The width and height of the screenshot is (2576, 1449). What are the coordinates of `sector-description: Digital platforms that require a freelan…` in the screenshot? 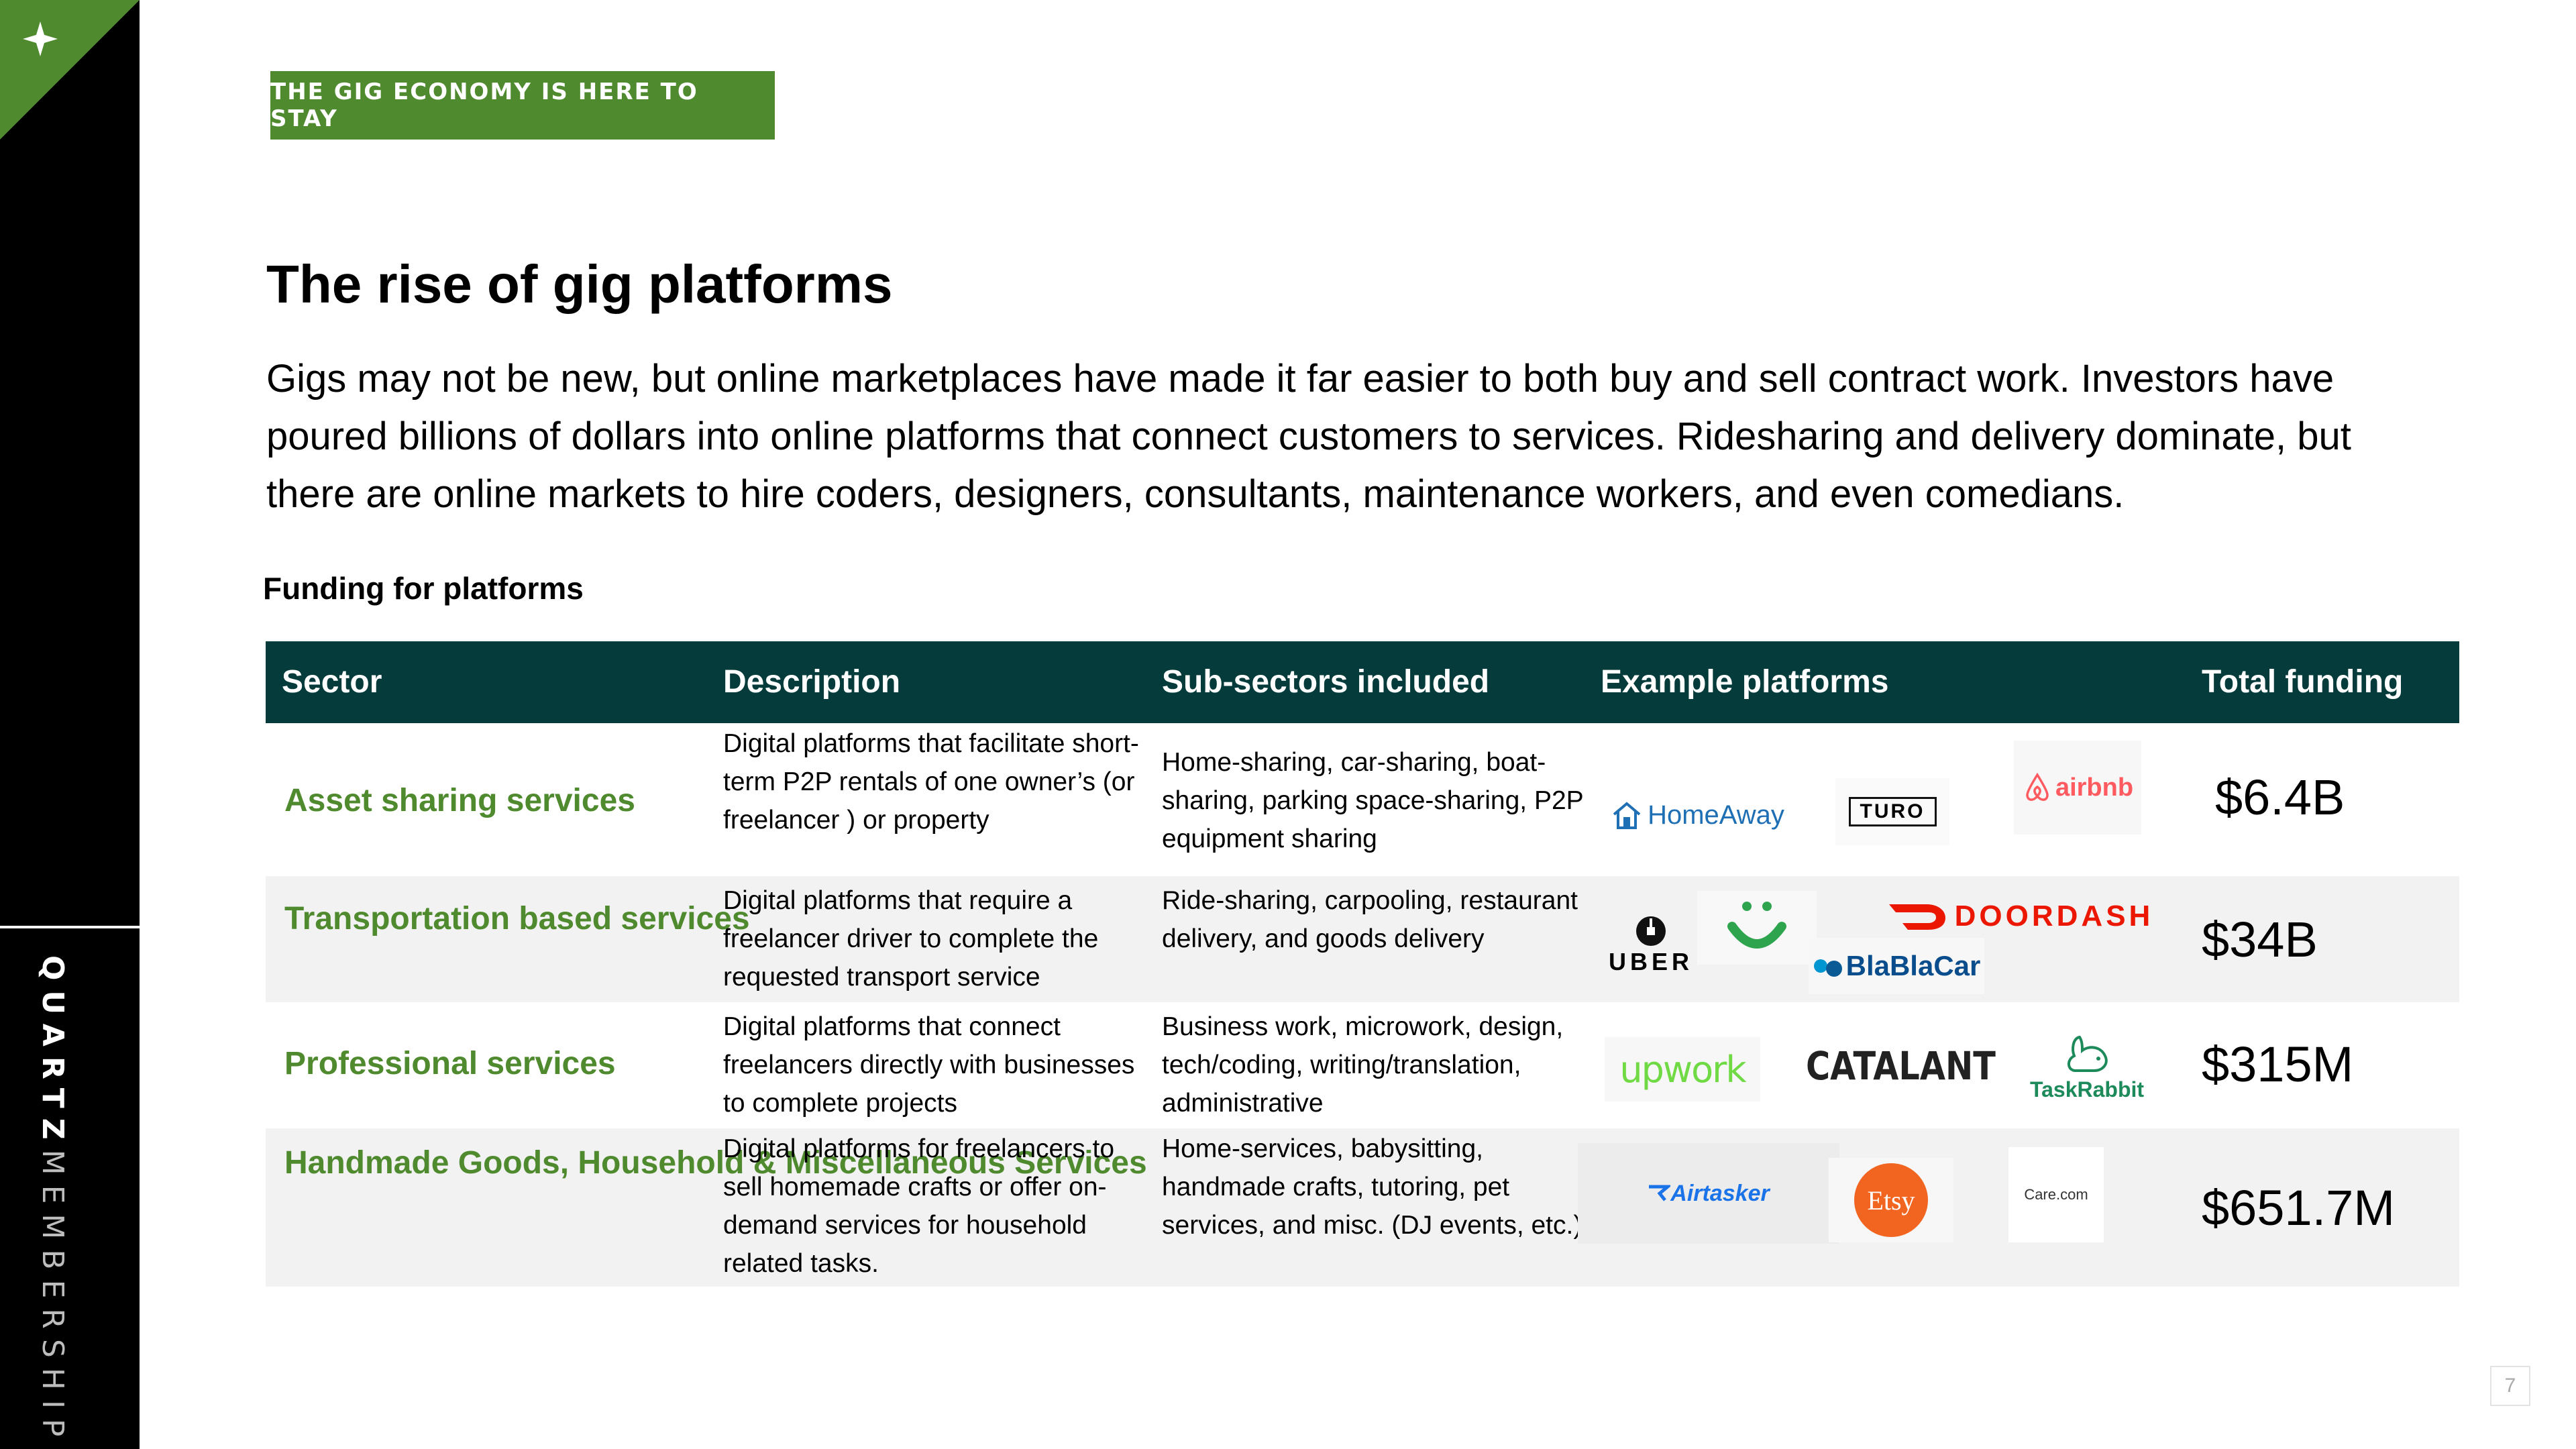 It's located at (911, 938).